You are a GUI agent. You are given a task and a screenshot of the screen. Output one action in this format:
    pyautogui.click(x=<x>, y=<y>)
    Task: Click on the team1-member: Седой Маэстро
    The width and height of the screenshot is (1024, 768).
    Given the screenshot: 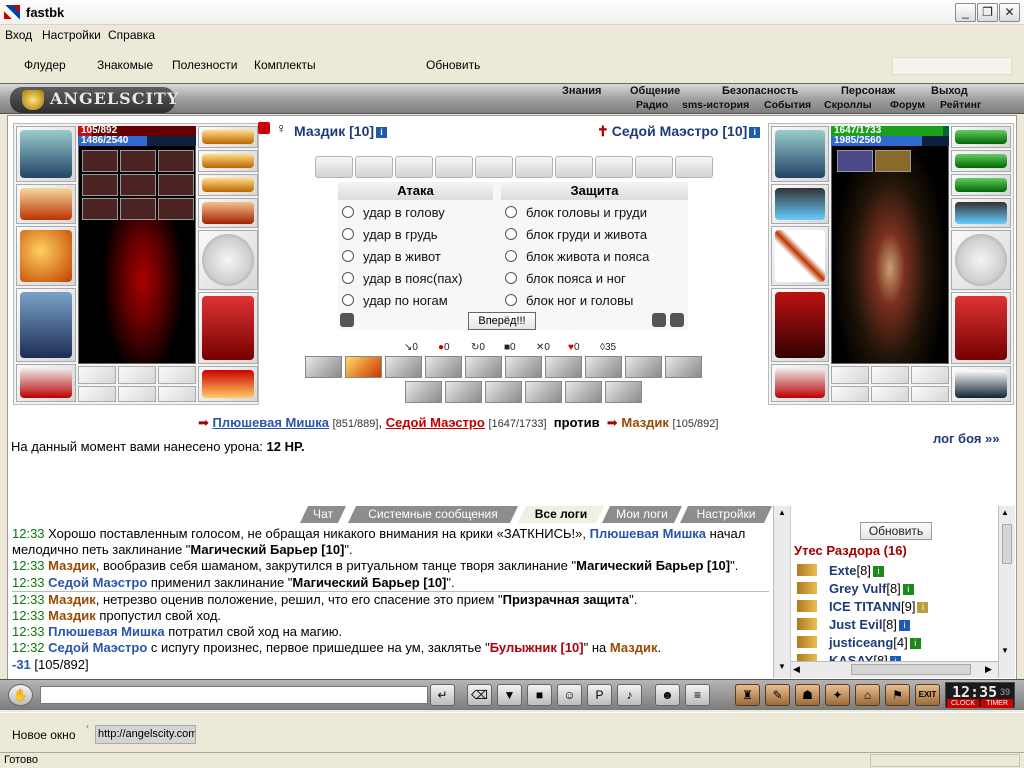 What is the action you would take?
    pyautogui.click(x=435, y=422)
    